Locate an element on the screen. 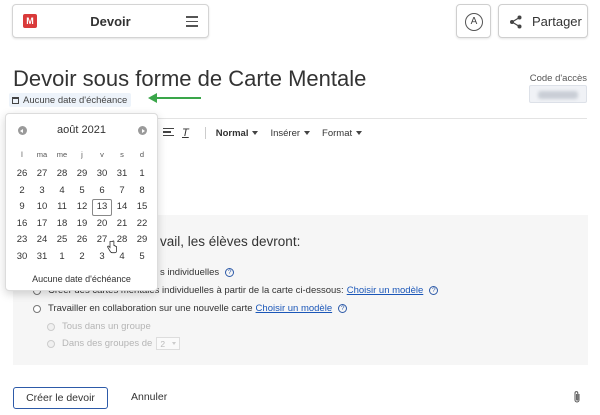 The width and height of the screenshot is (600, 415). toolbar-divider is located at coordinates (372, 118).